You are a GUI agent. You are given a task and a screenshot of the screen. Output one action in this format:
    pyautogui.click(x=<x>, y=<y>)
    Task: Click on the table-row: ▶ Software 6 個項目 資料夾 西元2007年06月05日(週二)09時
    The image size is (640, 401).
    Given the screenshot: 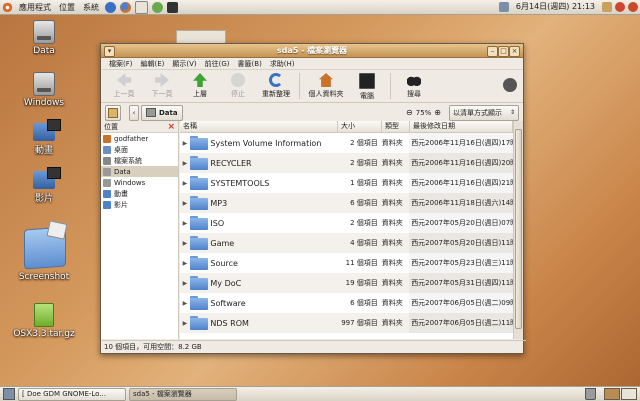 What is the action you would take?
    pyautogui.click(x=346, y=303)
    